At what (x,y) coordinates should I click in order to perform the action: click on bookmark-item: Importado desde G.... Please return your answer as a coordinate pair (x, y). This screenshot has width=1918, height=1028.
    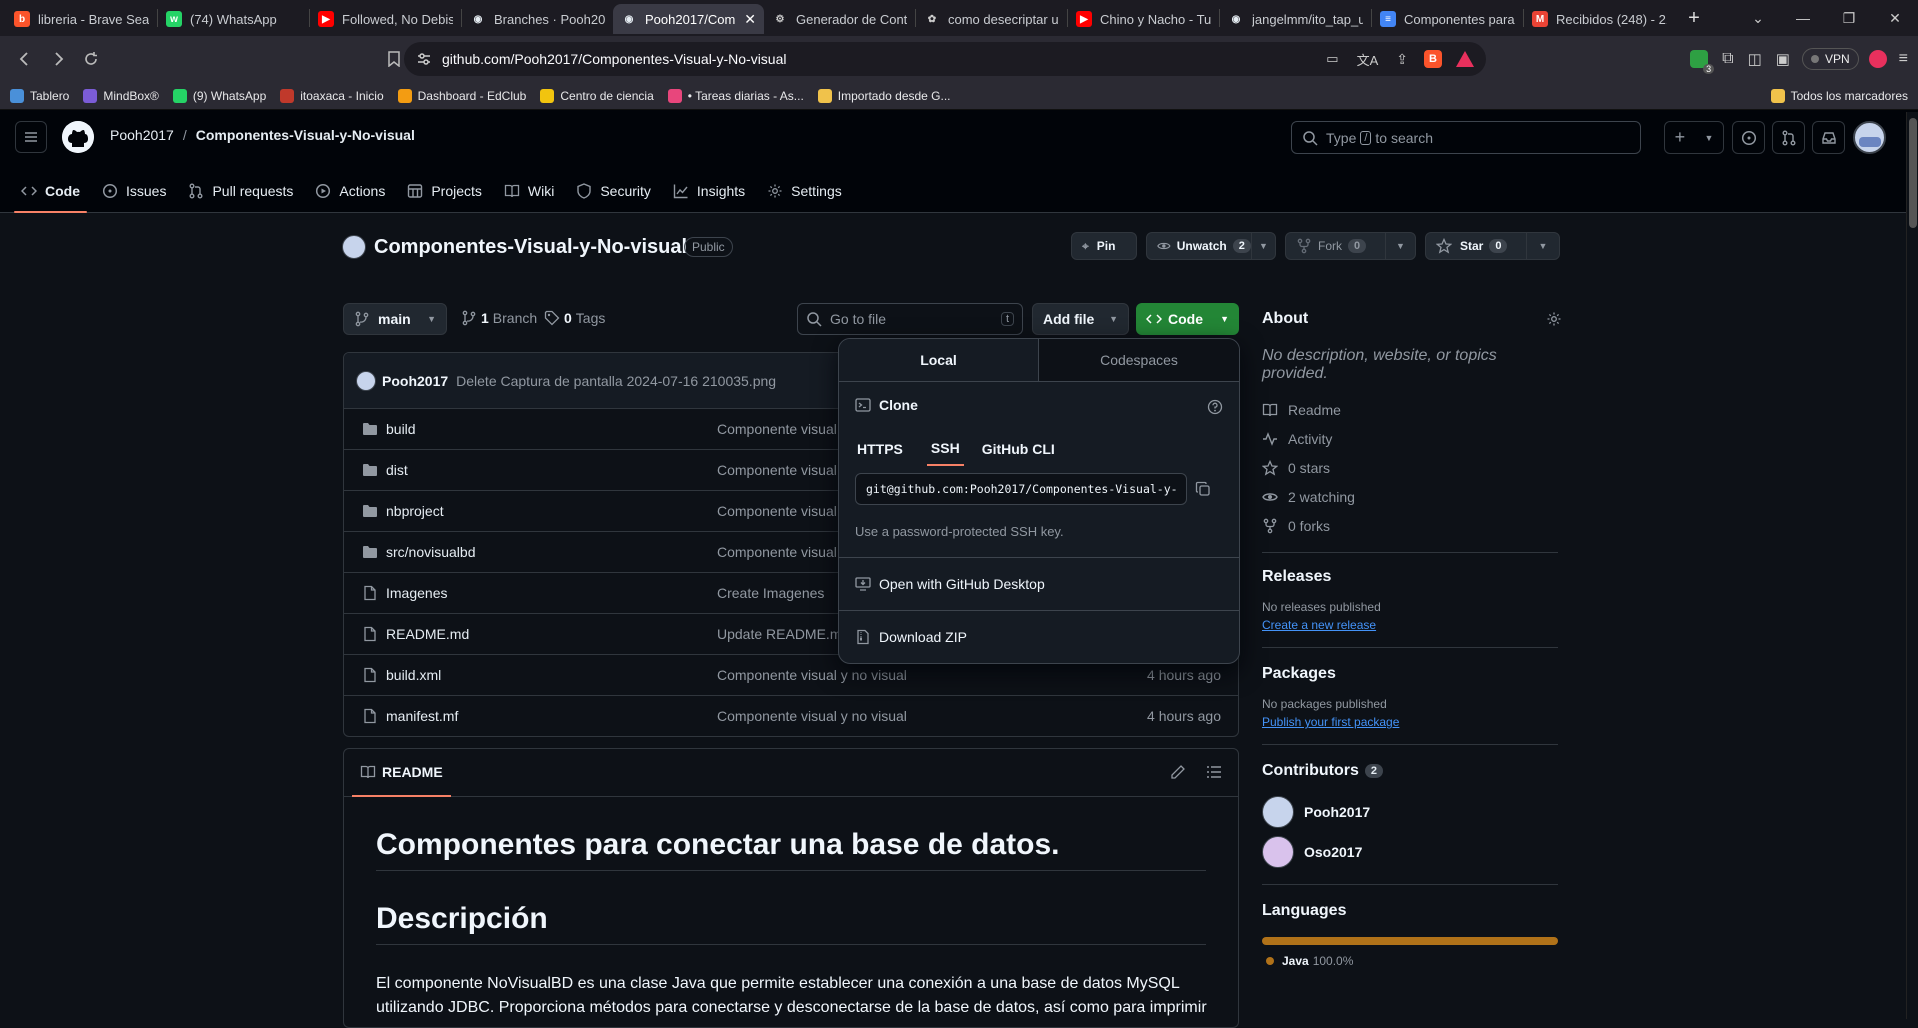
    Looking at the image, I should click on (884, 95).